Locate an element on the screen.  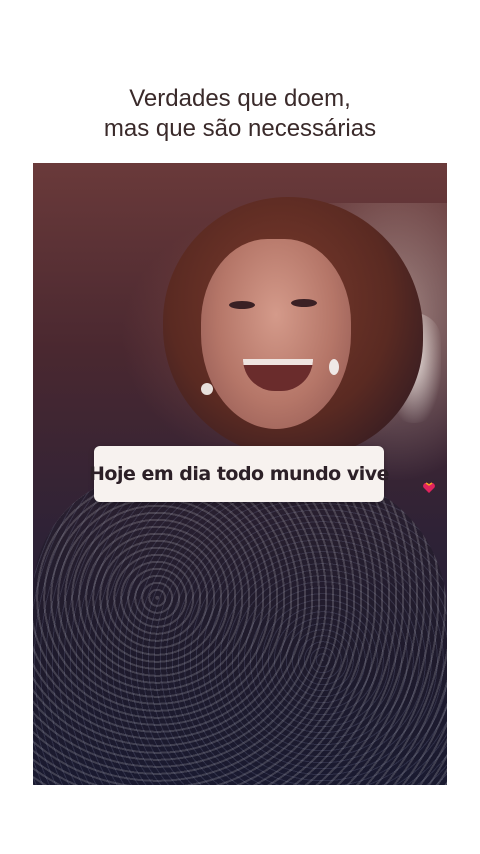
subtitle-text: Hoje em dia todo mundo vive is located at coordinates (239, 474).